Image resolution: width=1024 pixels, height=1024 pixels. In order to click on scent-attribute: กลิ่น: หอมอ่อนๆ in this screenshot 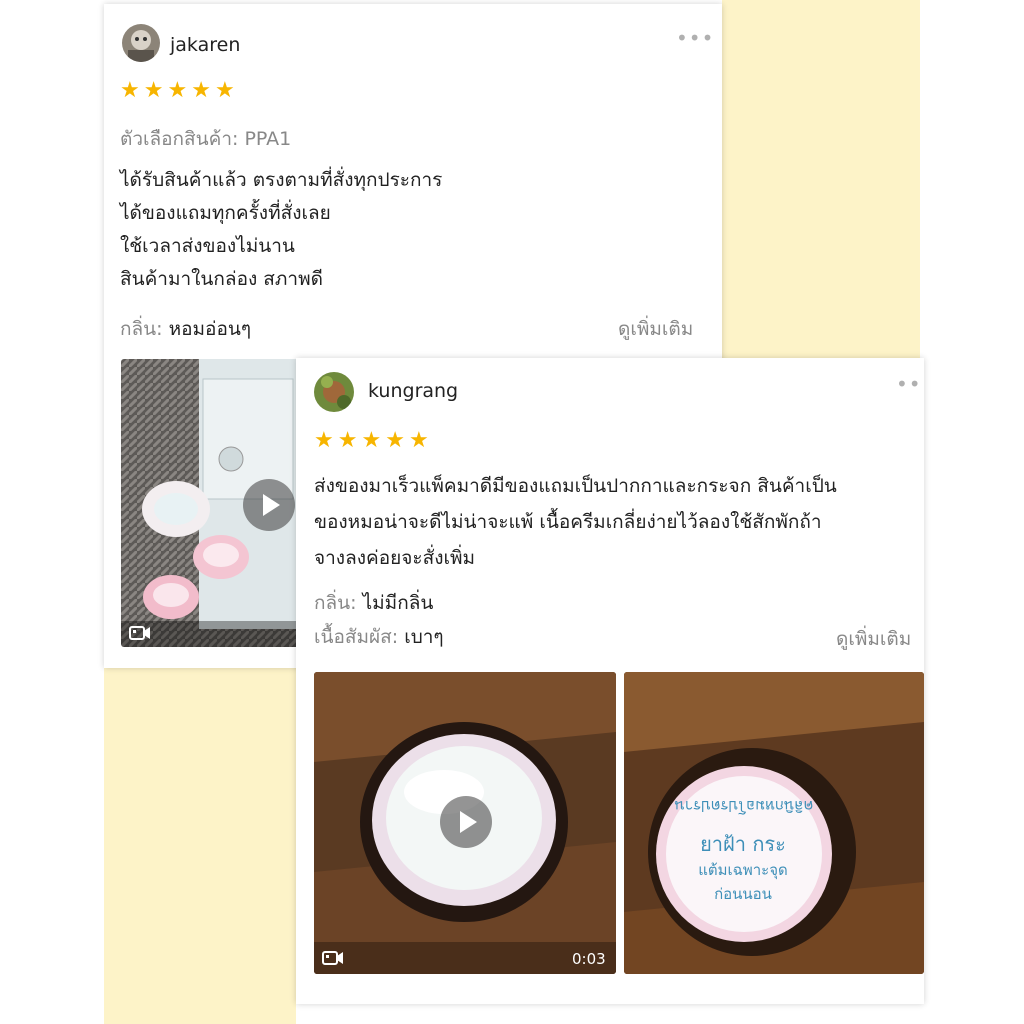, I will do `click(185, 329)`.